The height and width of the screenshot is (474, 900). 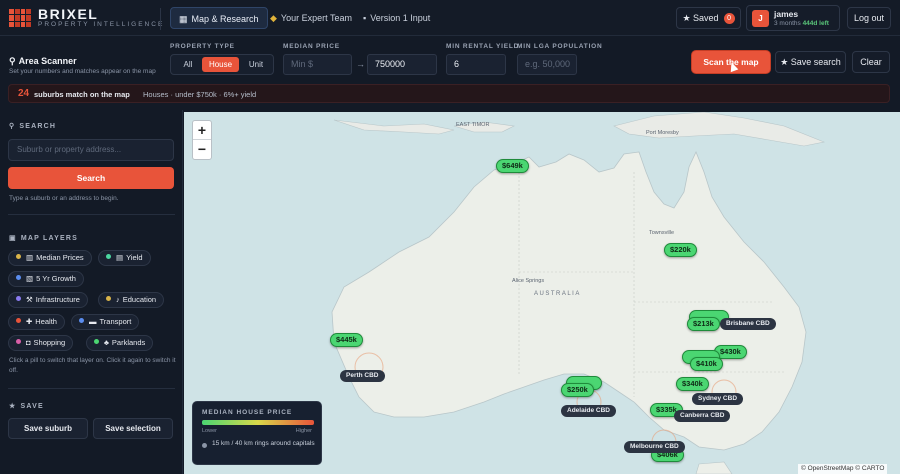 I want to click on property-type-unit: Unit, so click(x=256, y=64).